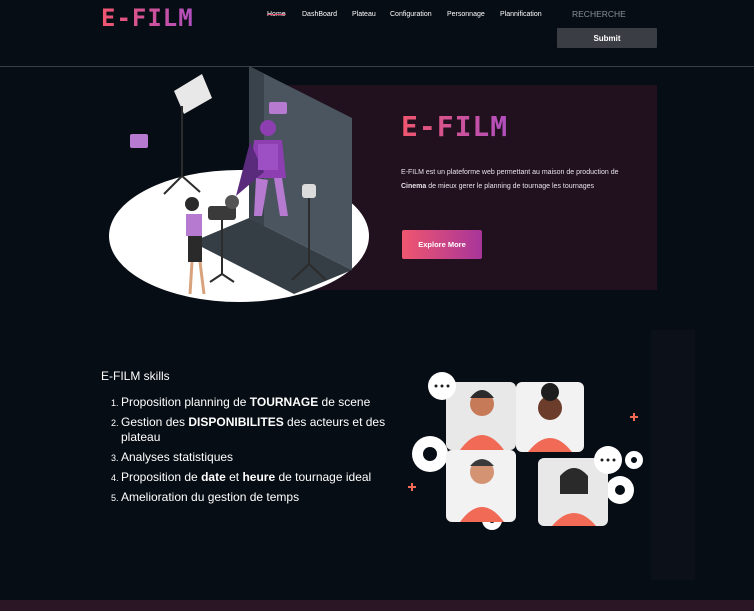  What do you see at coordinates (521, 14) in the screenshot?
I see `nav-link-plannification: Plannification` at bounding box center [521, 14].